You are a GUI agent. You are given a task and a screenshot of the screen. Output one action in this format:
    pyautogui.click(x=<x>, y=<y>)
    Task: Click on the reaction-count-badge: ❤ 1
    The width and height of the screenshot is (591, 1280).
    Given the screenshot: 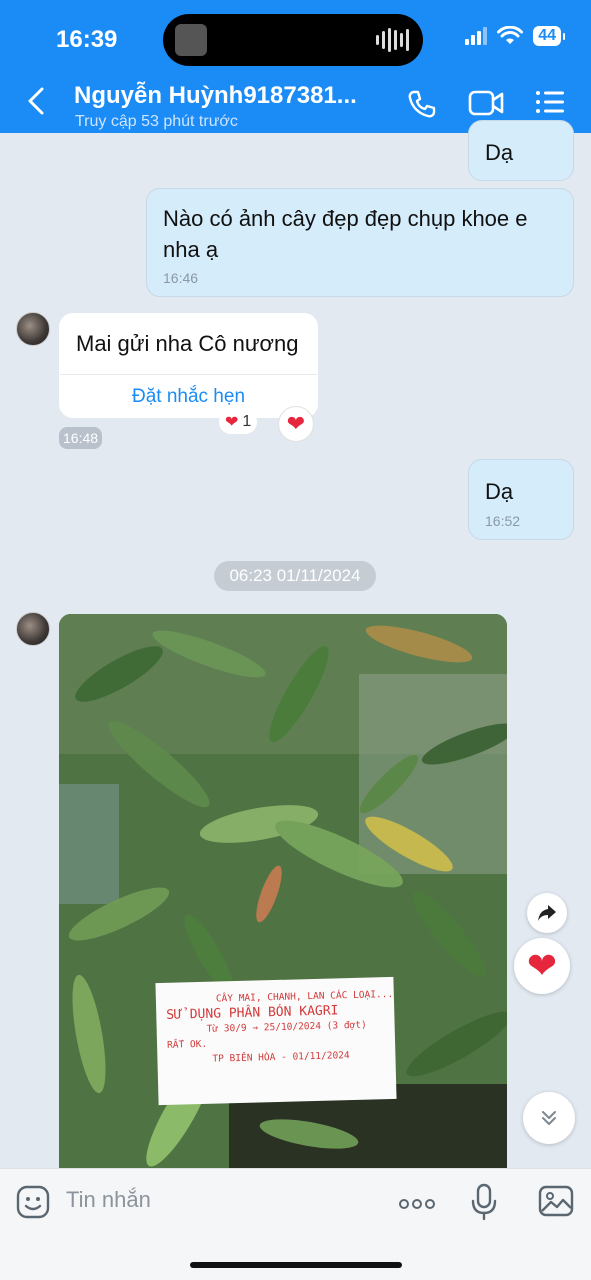 What is the action you would take?
    pyautogui.click(x=238, y=422)
    